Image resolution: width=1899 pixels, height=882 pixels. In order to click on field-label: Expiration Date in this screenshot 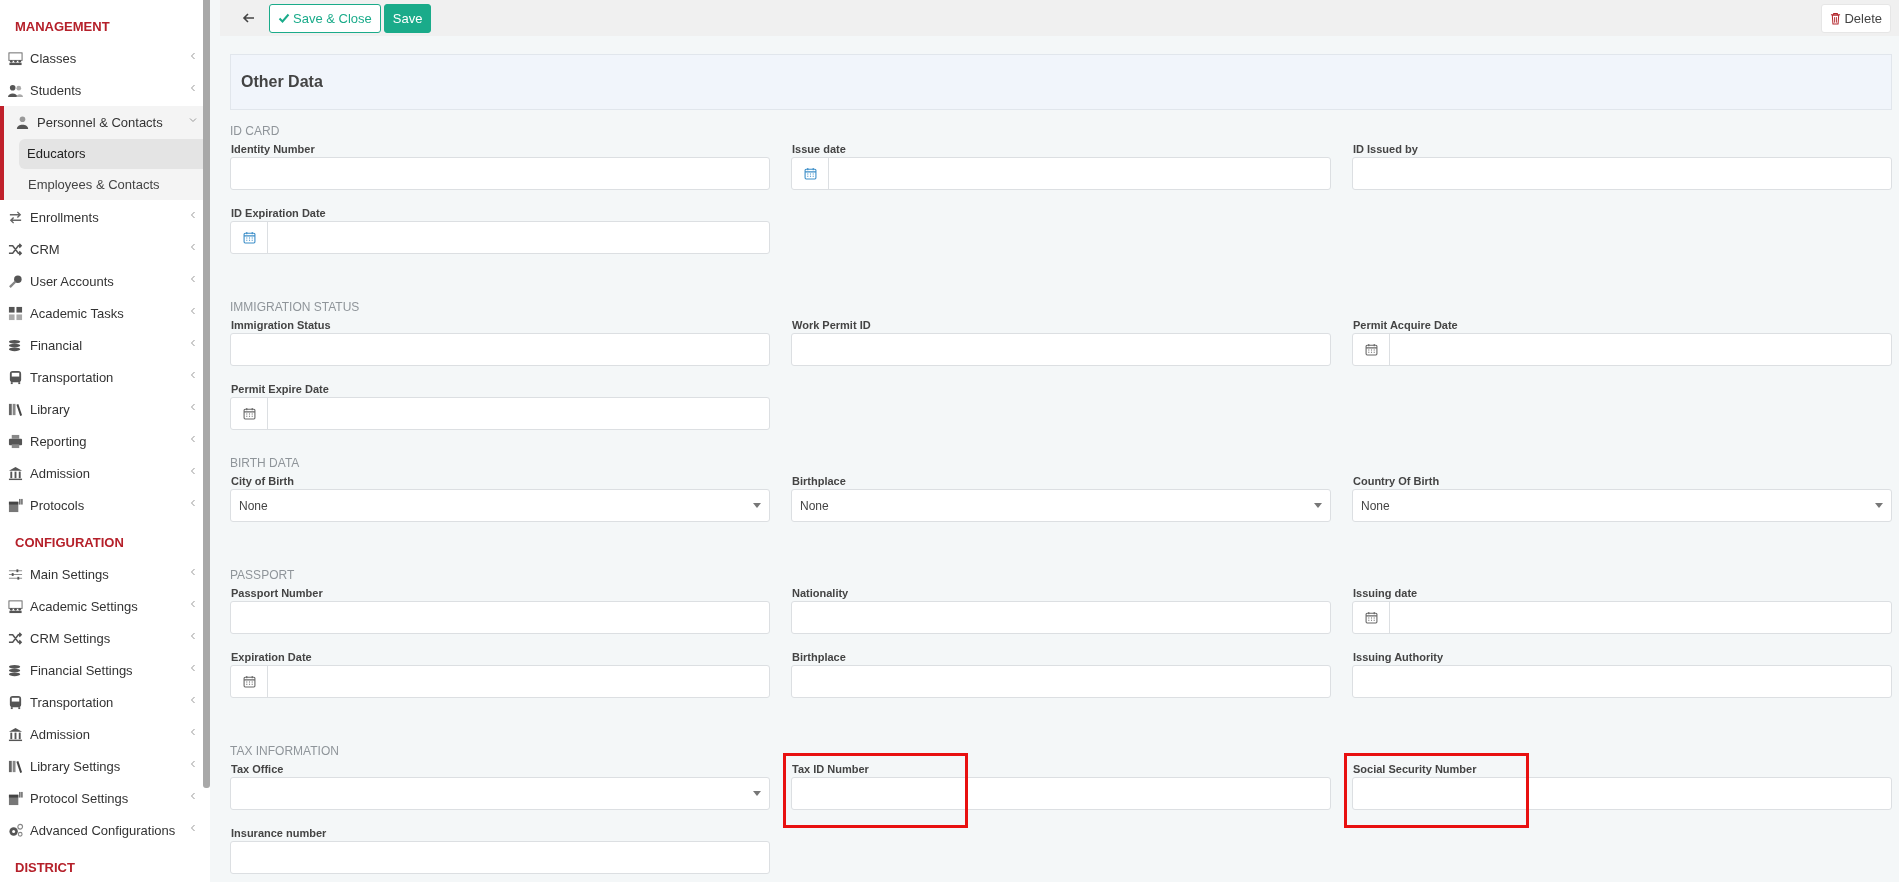, I will do `click(272, 657)`.